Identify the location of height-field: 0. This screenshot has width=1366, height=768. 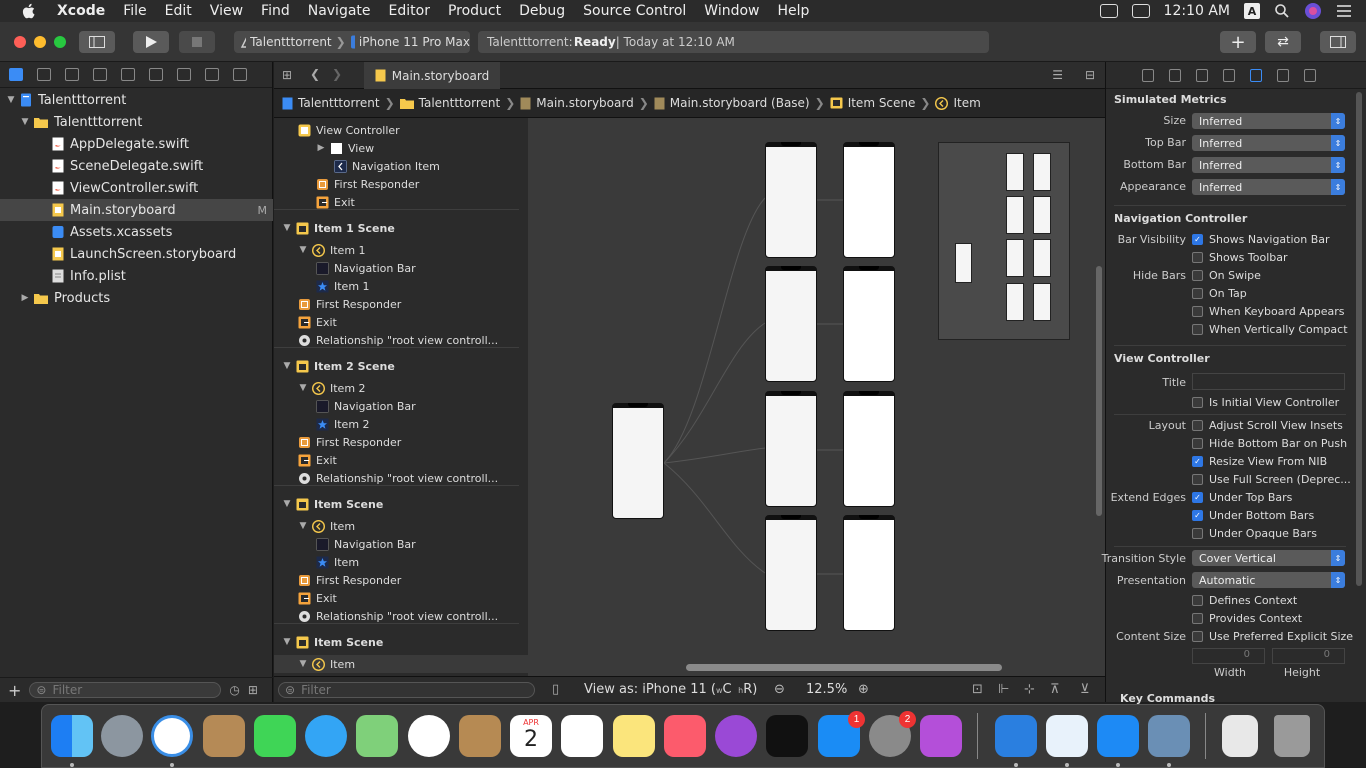
(1308, 656).